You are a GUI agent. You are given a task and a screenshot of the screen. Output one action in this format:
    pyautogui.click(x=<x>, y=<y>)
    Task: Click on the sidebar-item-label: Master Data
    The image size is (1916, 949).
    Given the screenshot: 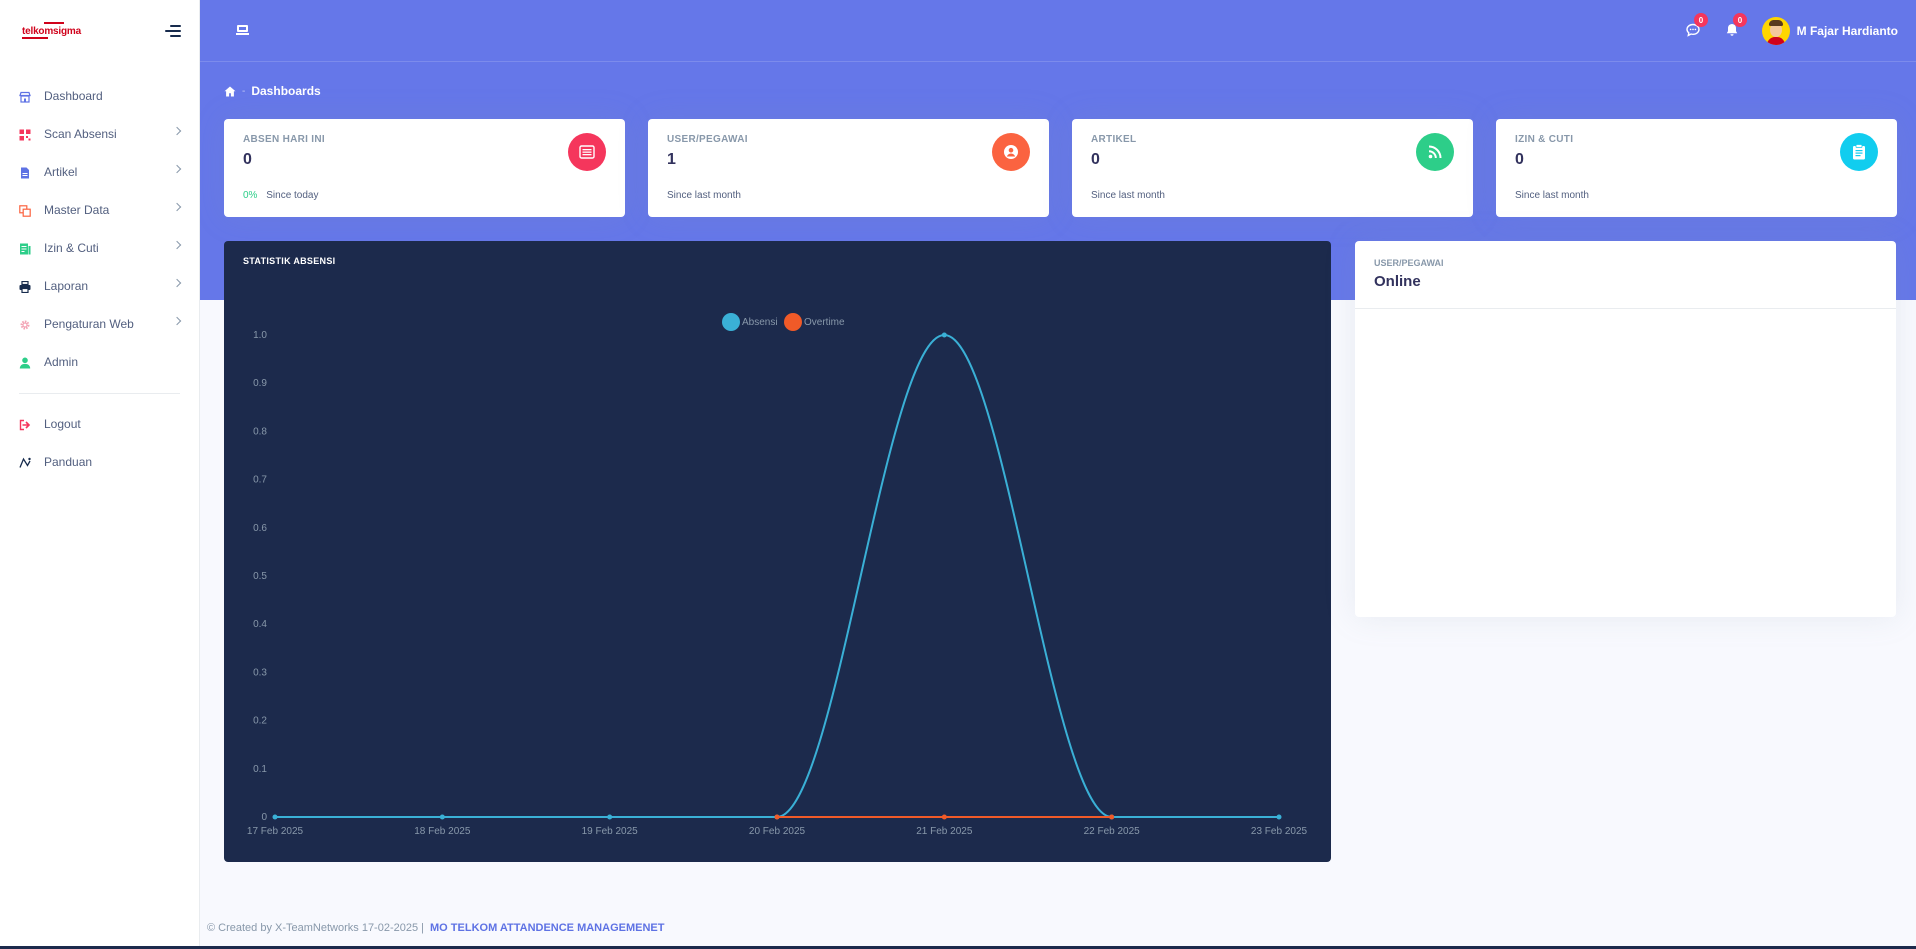 What is the action you would take?
    pyautogui.click(x=77, y=210)
    